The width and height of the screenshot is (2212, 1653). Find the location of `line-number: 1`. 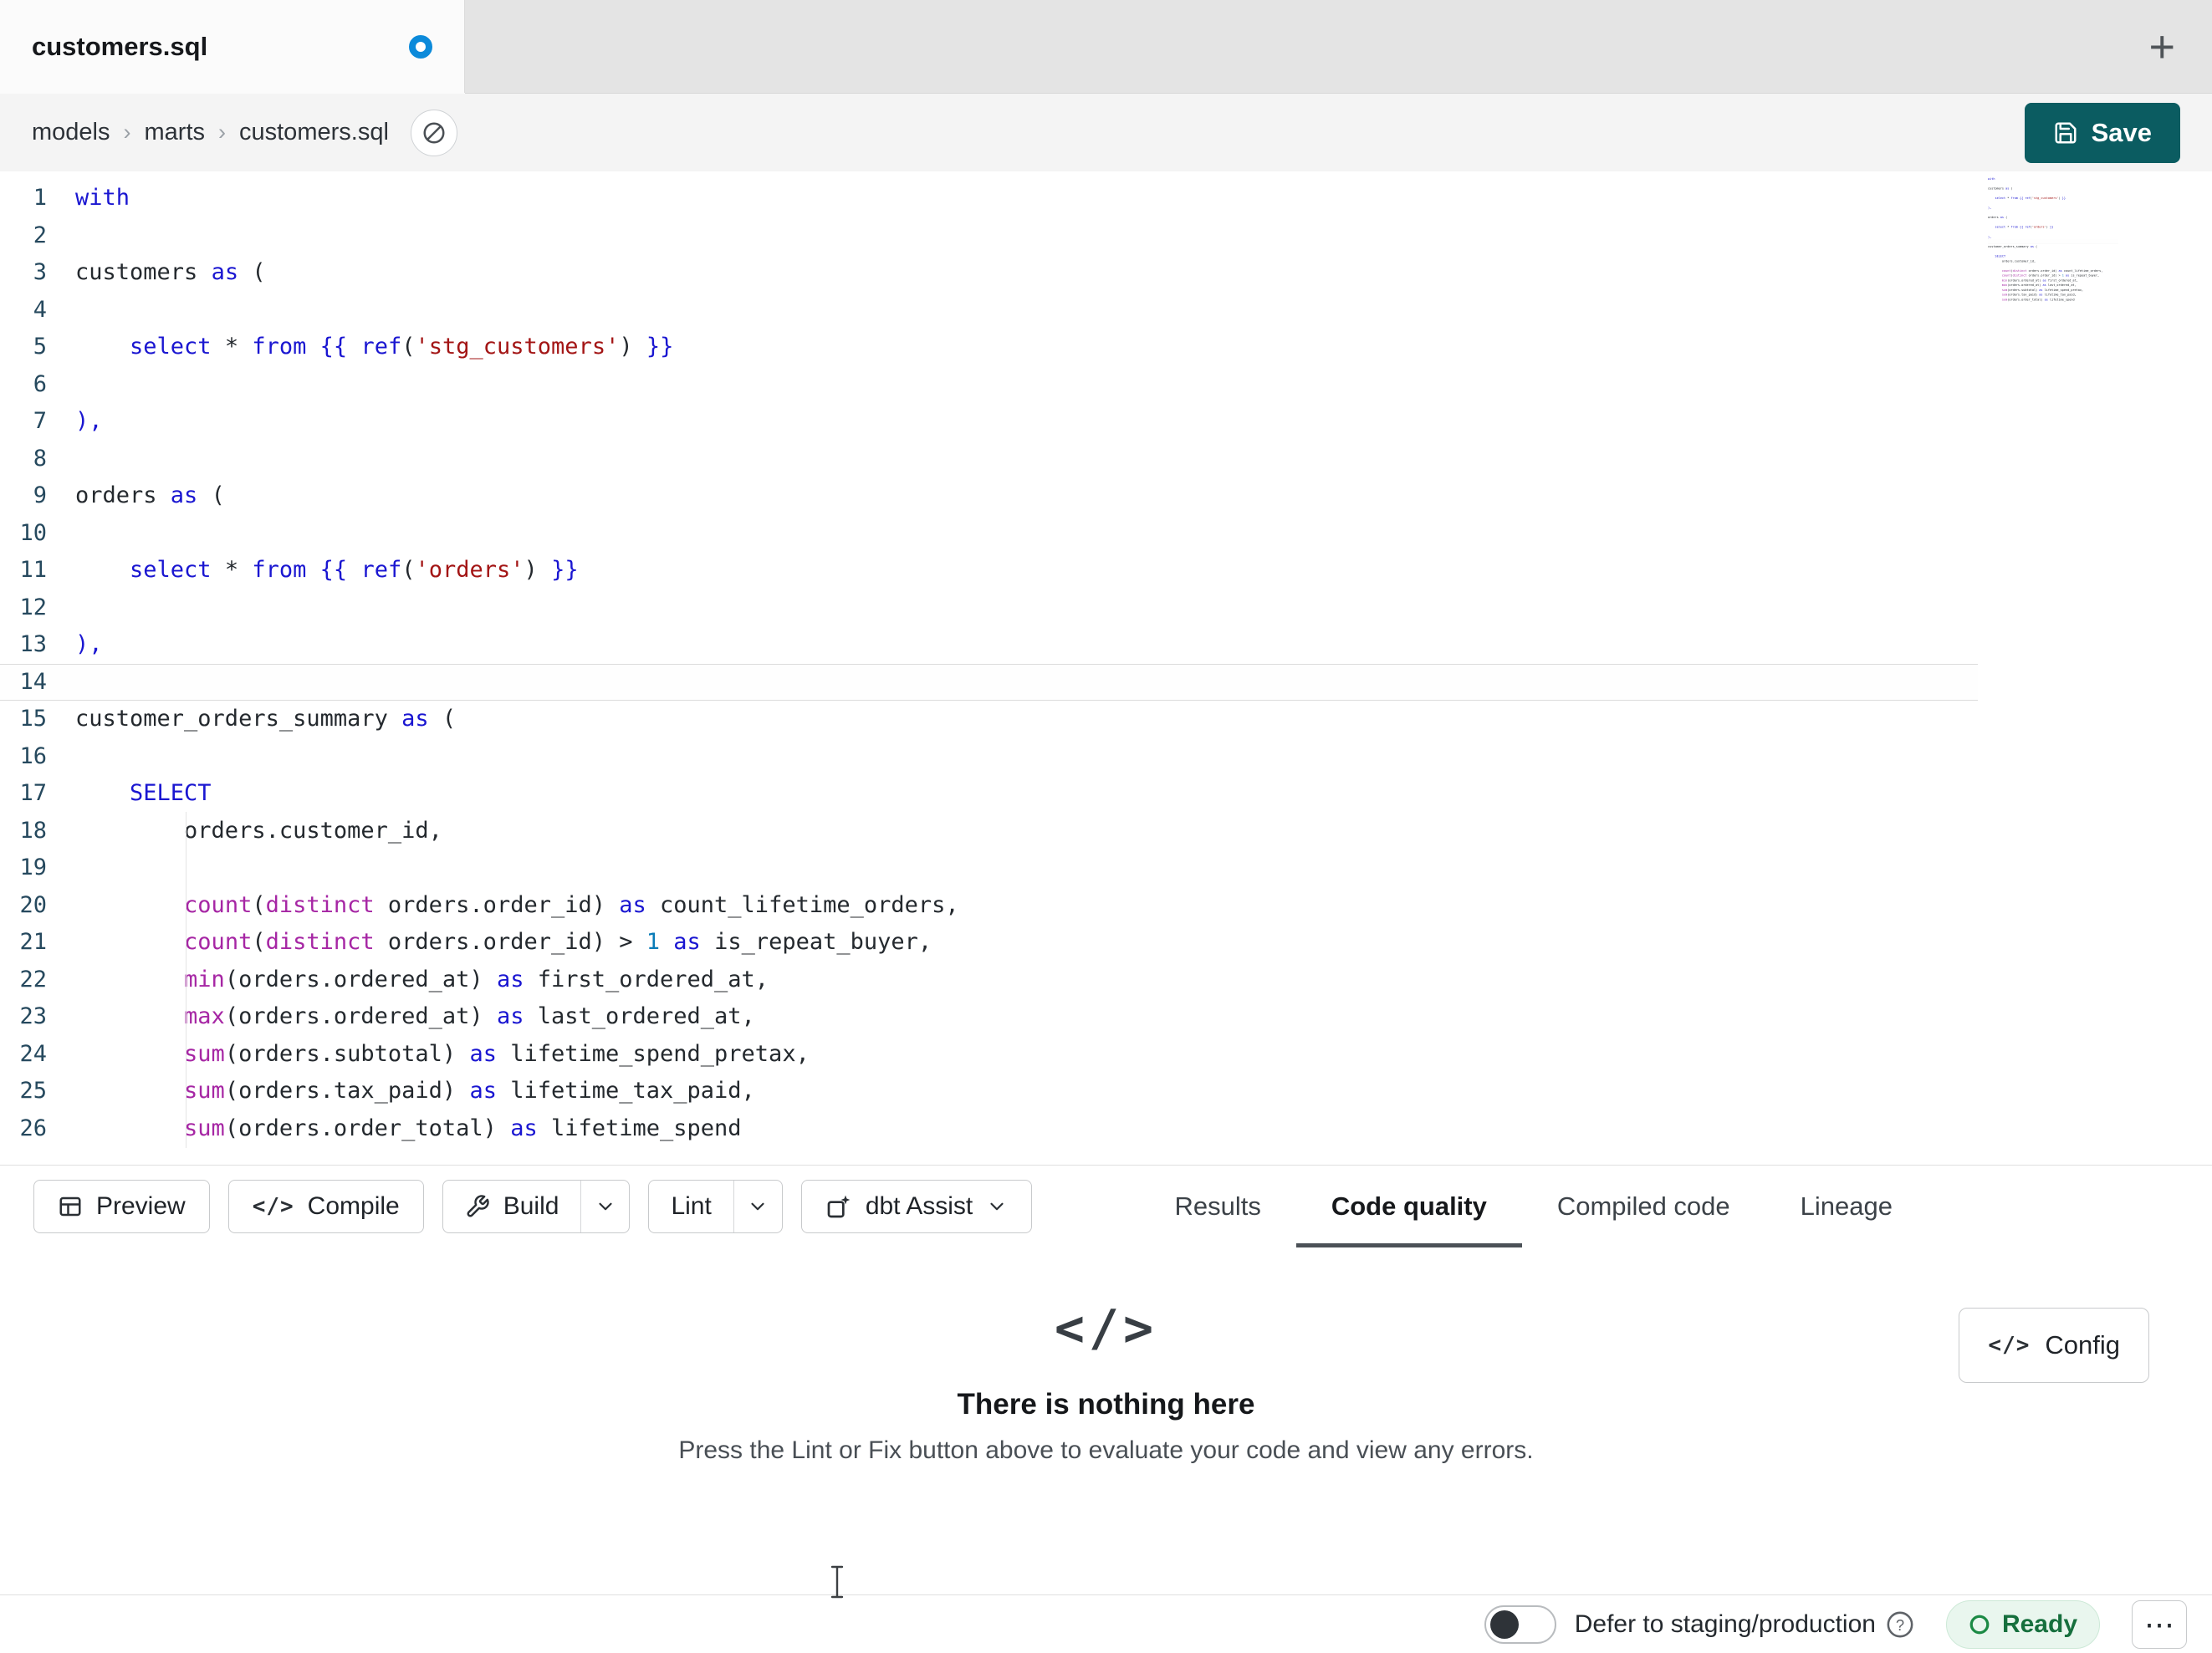

line-number: 1 is located at coordinates (40, 198).